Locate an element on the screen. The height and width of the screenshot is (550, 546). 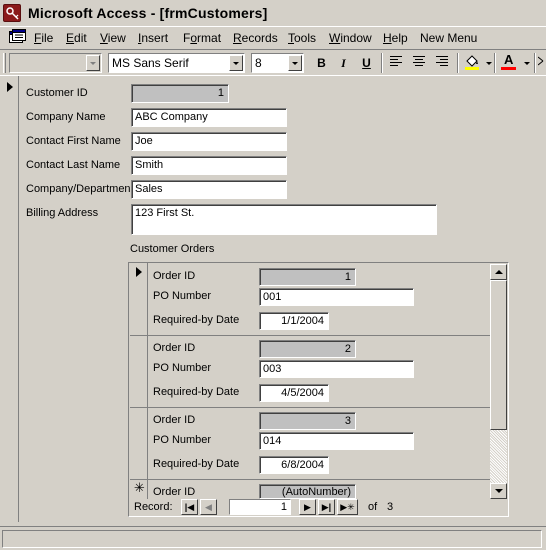
current-record-field: 1 is located at coordinates (260, 507).